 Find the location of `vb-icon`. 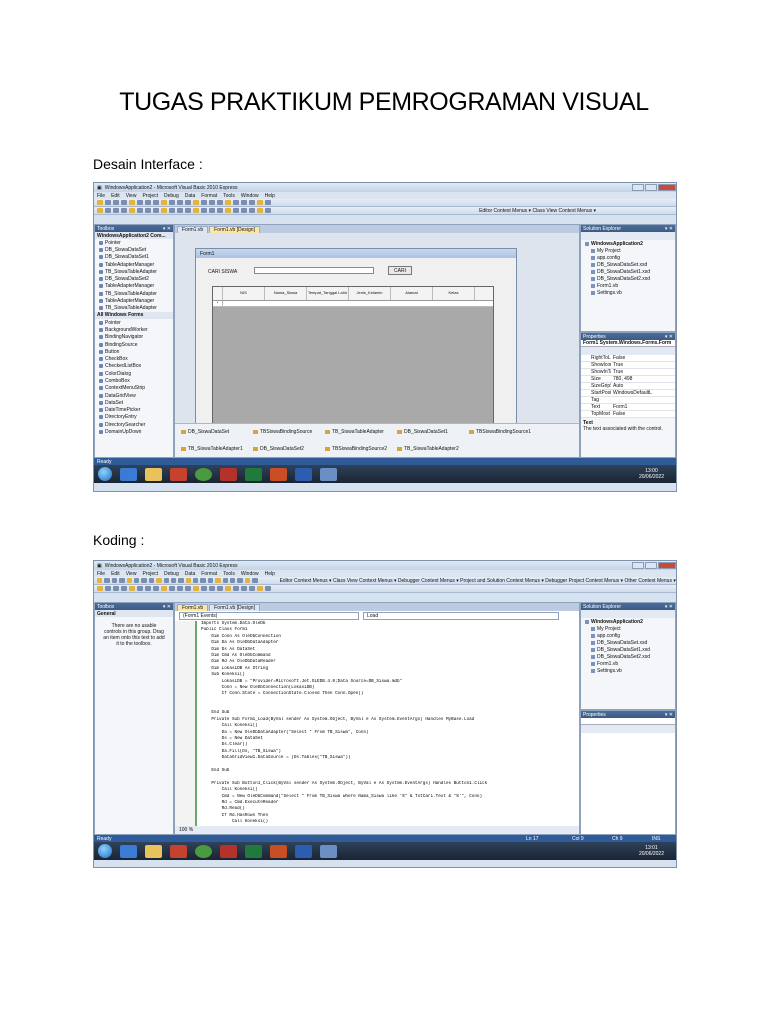

vb-icon is located at coordinates (328, 474).